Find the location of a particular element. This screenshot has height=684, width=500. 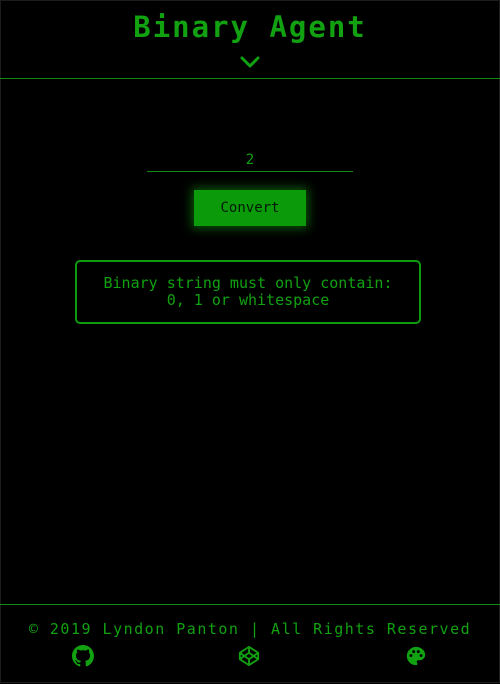

binary-input is located at coordinates (250, 161).